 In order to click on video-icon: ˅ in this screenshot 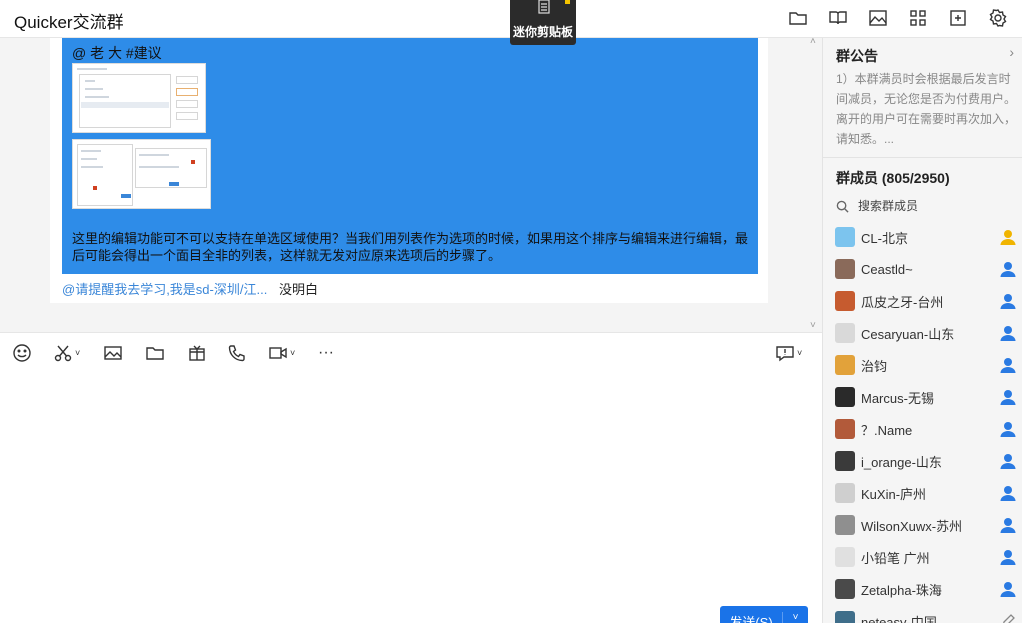, I will do `click(281, 353)`.